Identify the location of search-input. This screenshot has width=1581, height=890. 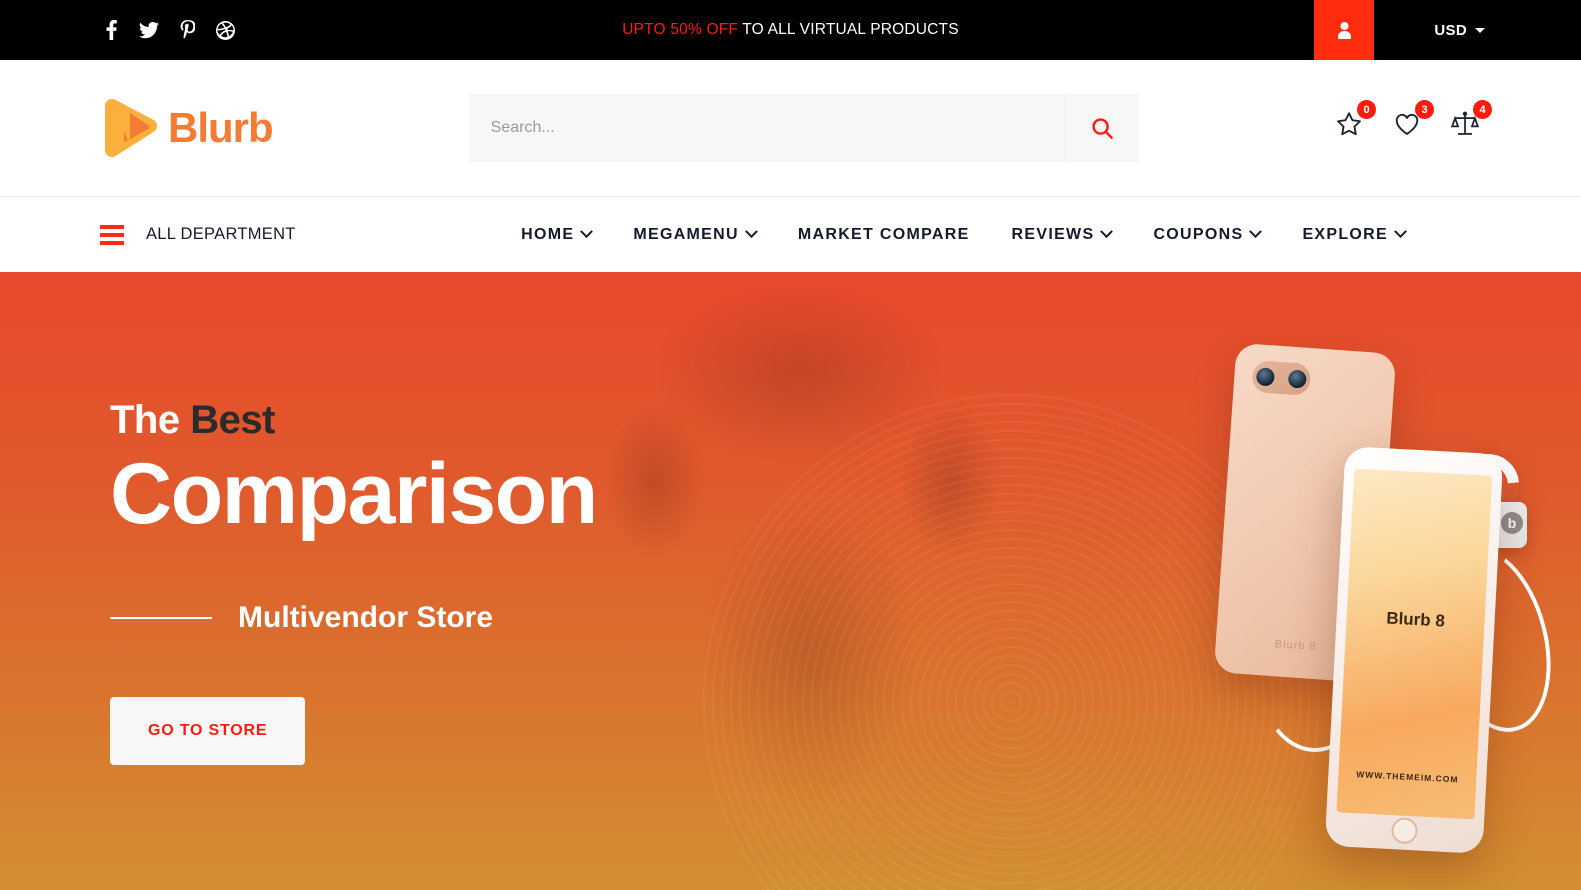
(766, 128).